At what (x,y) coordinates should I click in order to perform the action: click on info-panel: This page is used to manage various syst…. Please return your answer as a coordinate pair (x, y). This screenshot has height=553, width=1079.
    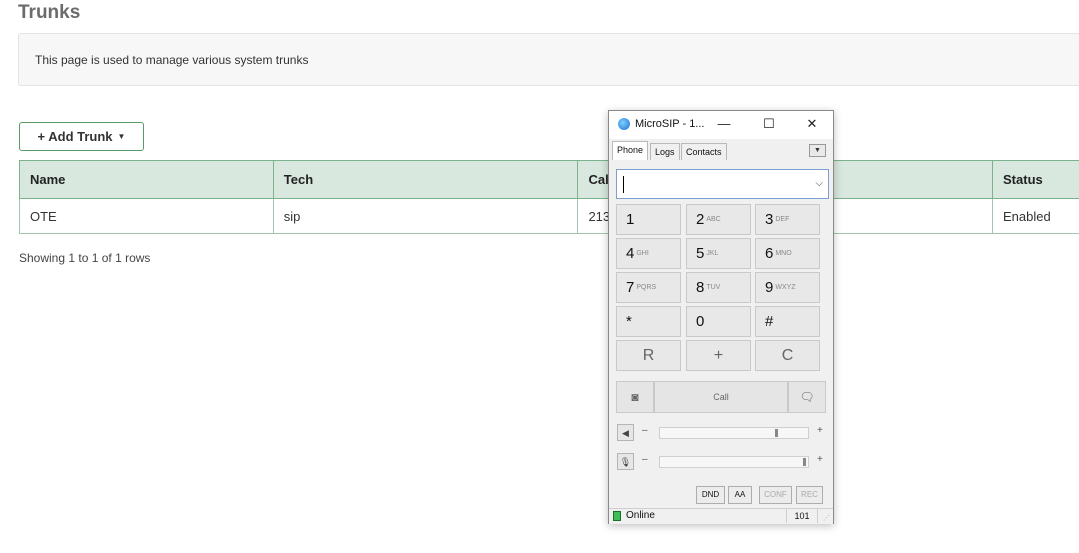
    Looking at the image, I should click on (548, 59).